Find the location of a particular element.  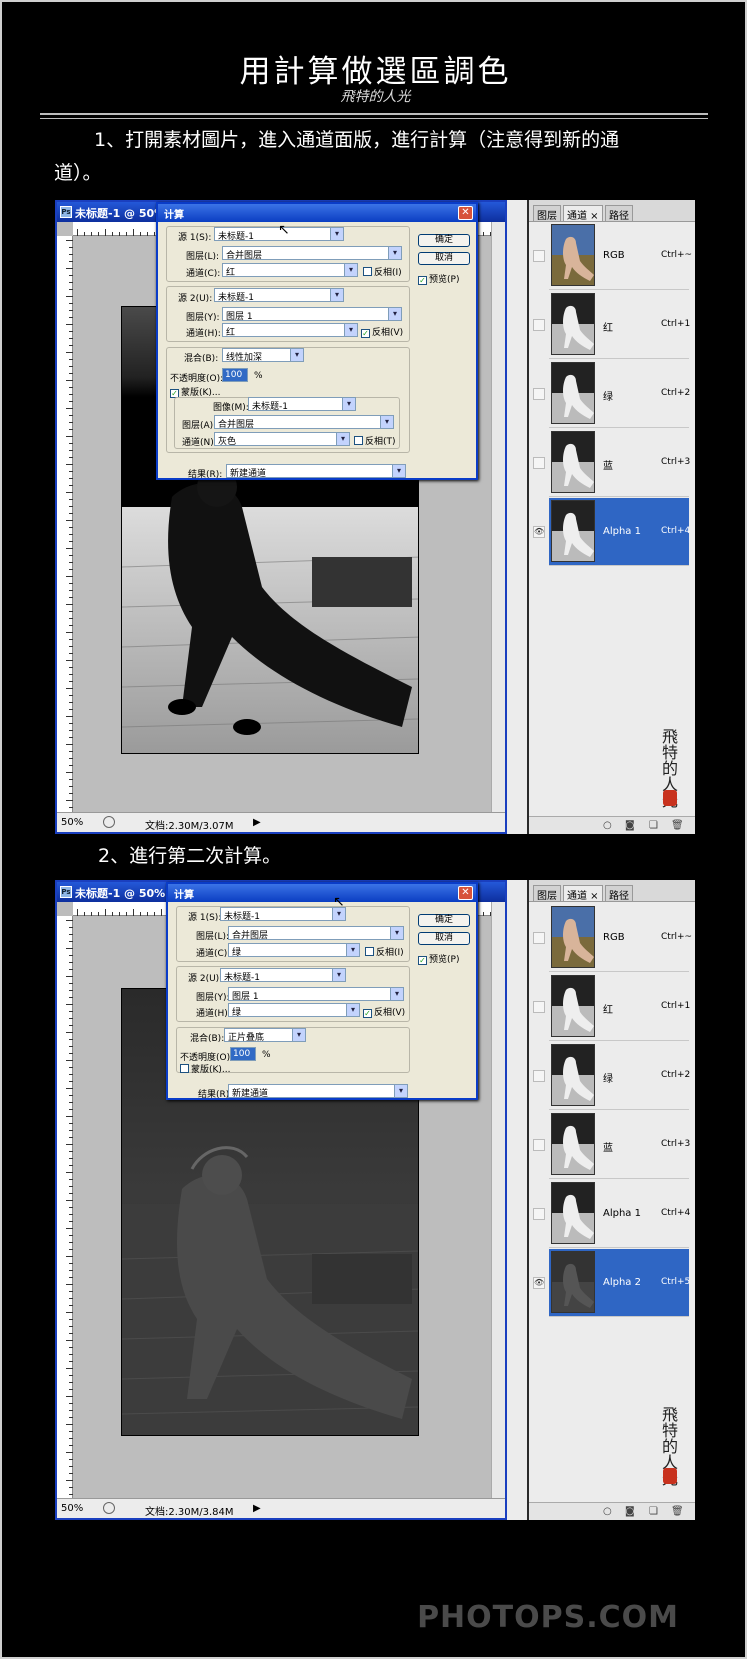

doc-size: 文档:2.30M/3.07M is located at coordinates (189, 826).